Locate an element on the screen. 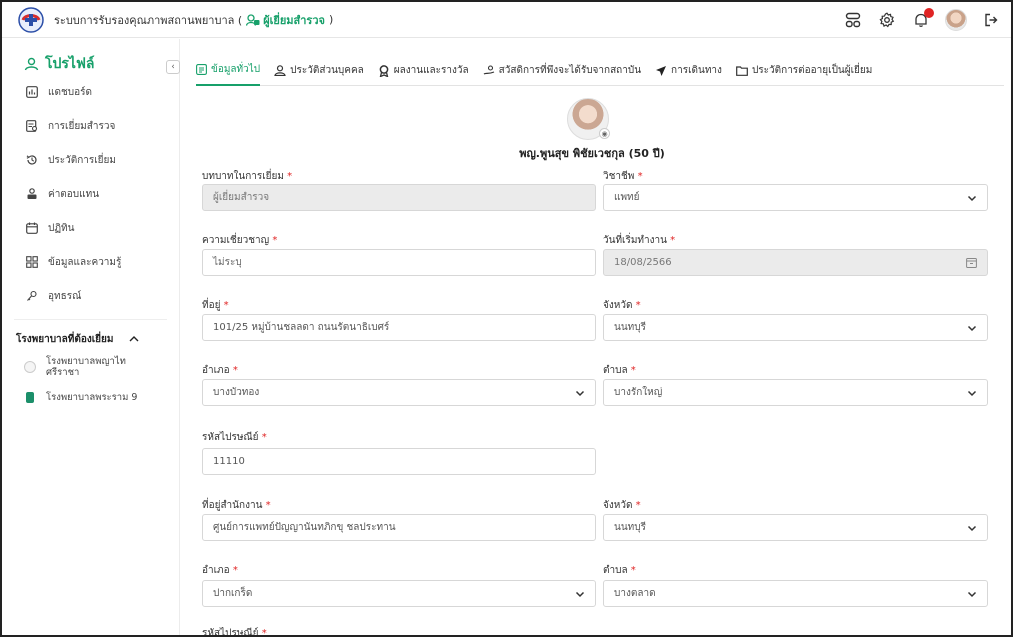 This screenshot has height=637, width=1013. survey-icon is located at coordinates (32, 126).